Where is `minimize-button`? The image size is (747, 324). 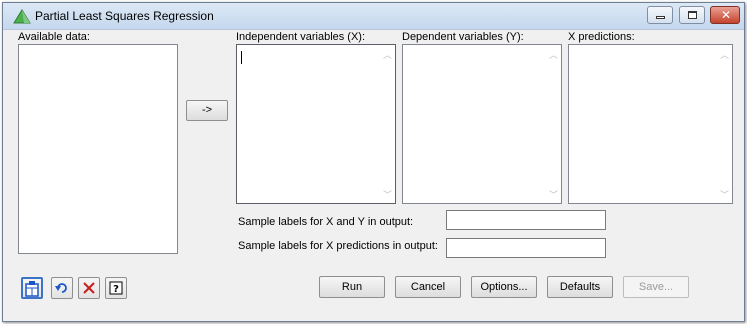
minimize-button is located at coordinates (660, 15).